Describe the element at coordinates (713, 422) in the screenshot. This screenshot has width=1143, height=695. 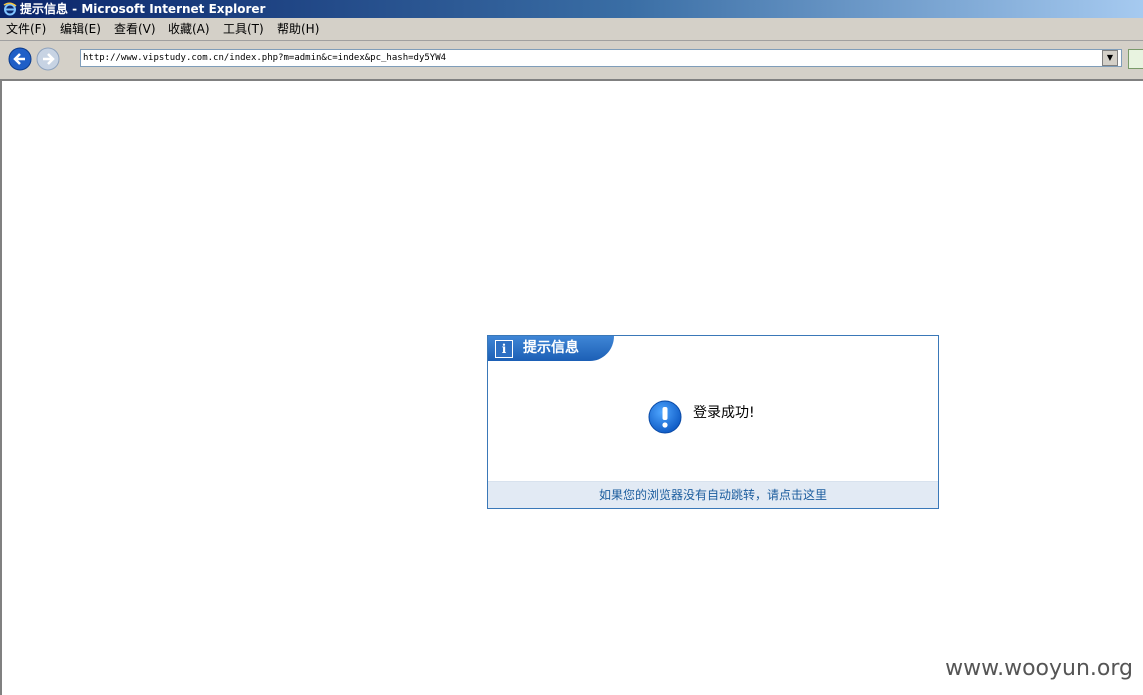
I see `message-dialog: i 提示信息 登录成功! 如果您的浏览器没有自动跳转，请点击这里` at that location.